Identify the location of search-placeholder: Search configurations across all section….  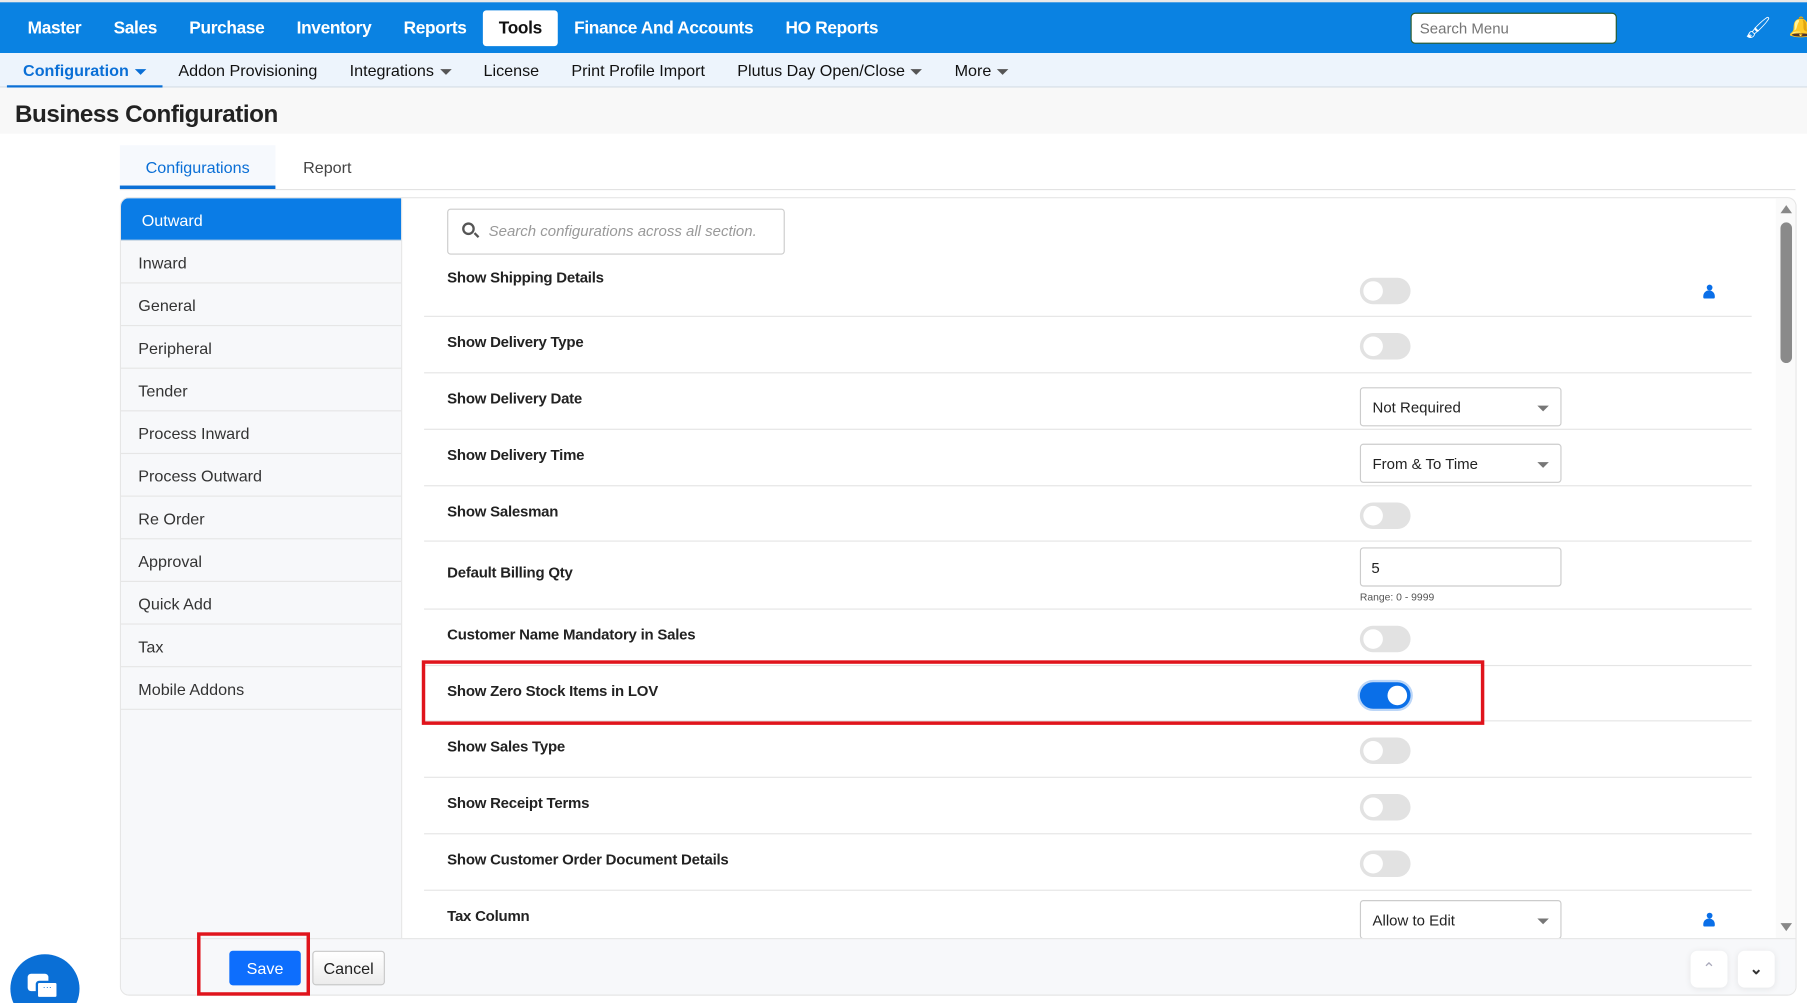
(622, 231).